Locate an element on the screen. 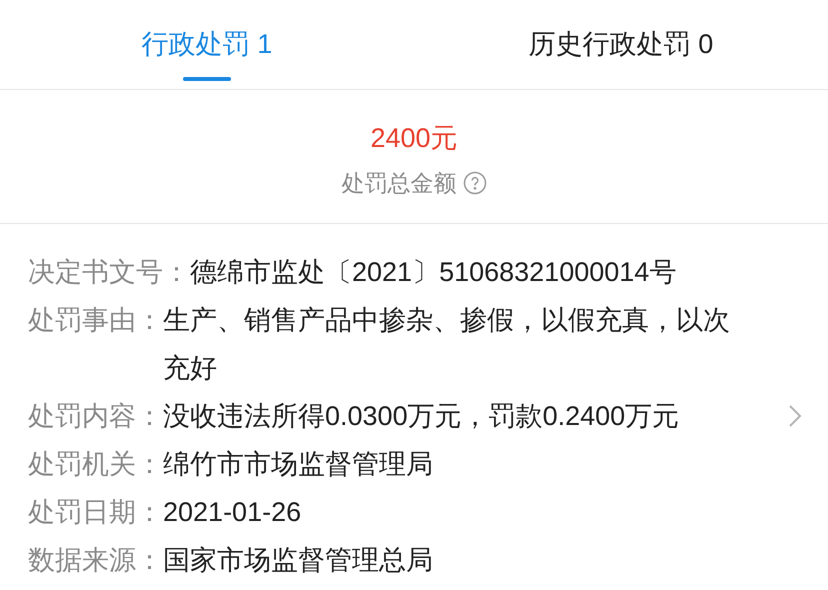 The image size is (828, 590). field-label: 决定书文号： is located at coordinates (109, 272).